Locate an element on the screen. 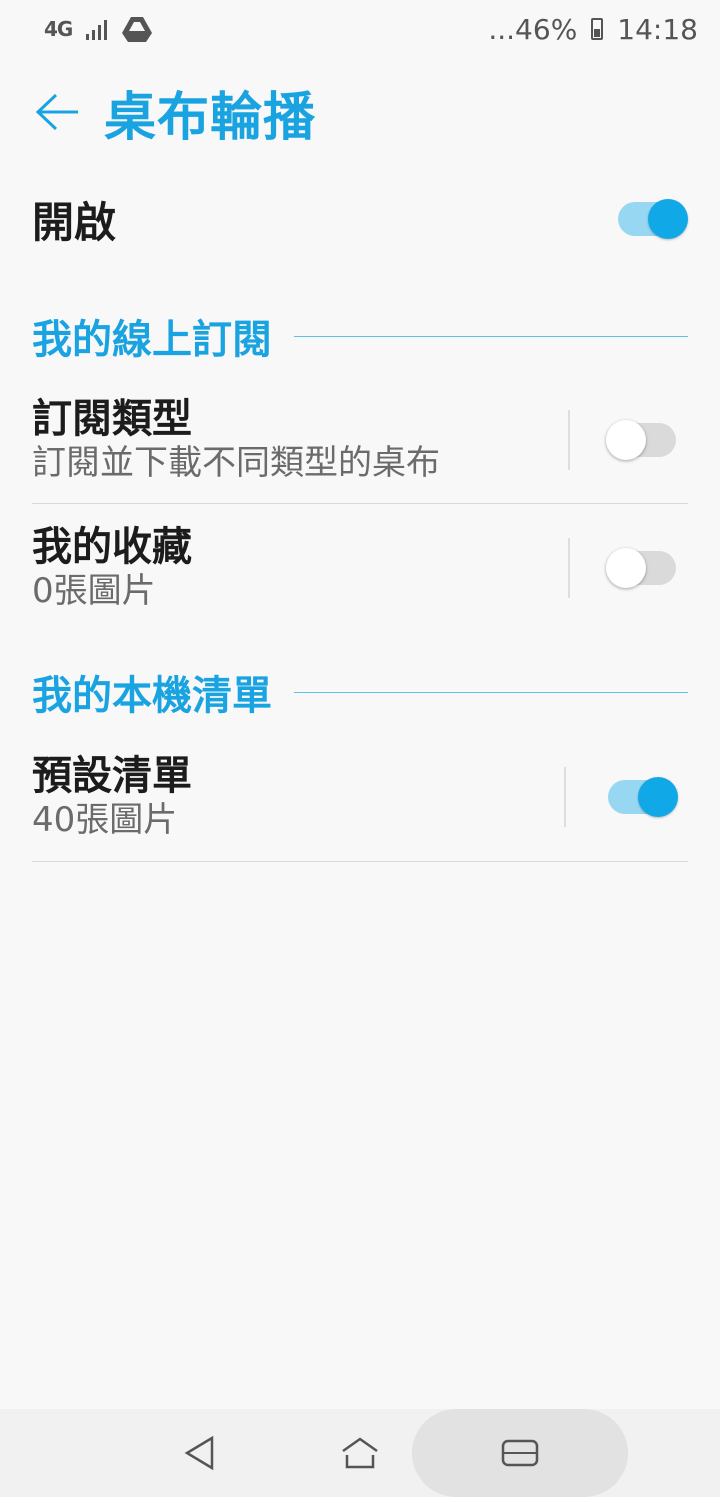  signal-icon is located at coordinates (97, 29).